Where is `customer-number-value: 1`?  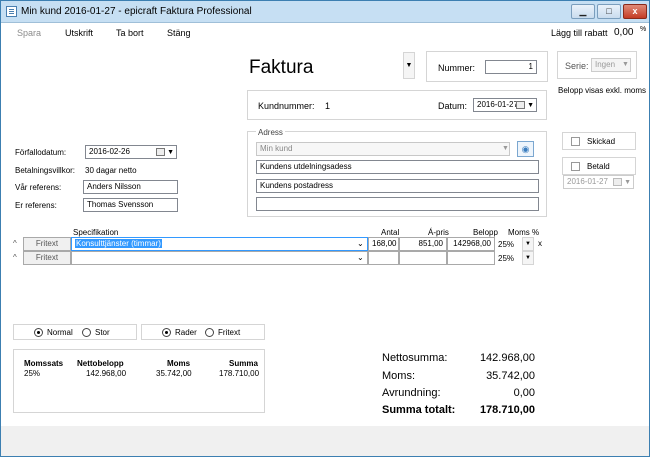 customer-number-value: 1 is located at coordinates (328, 106).